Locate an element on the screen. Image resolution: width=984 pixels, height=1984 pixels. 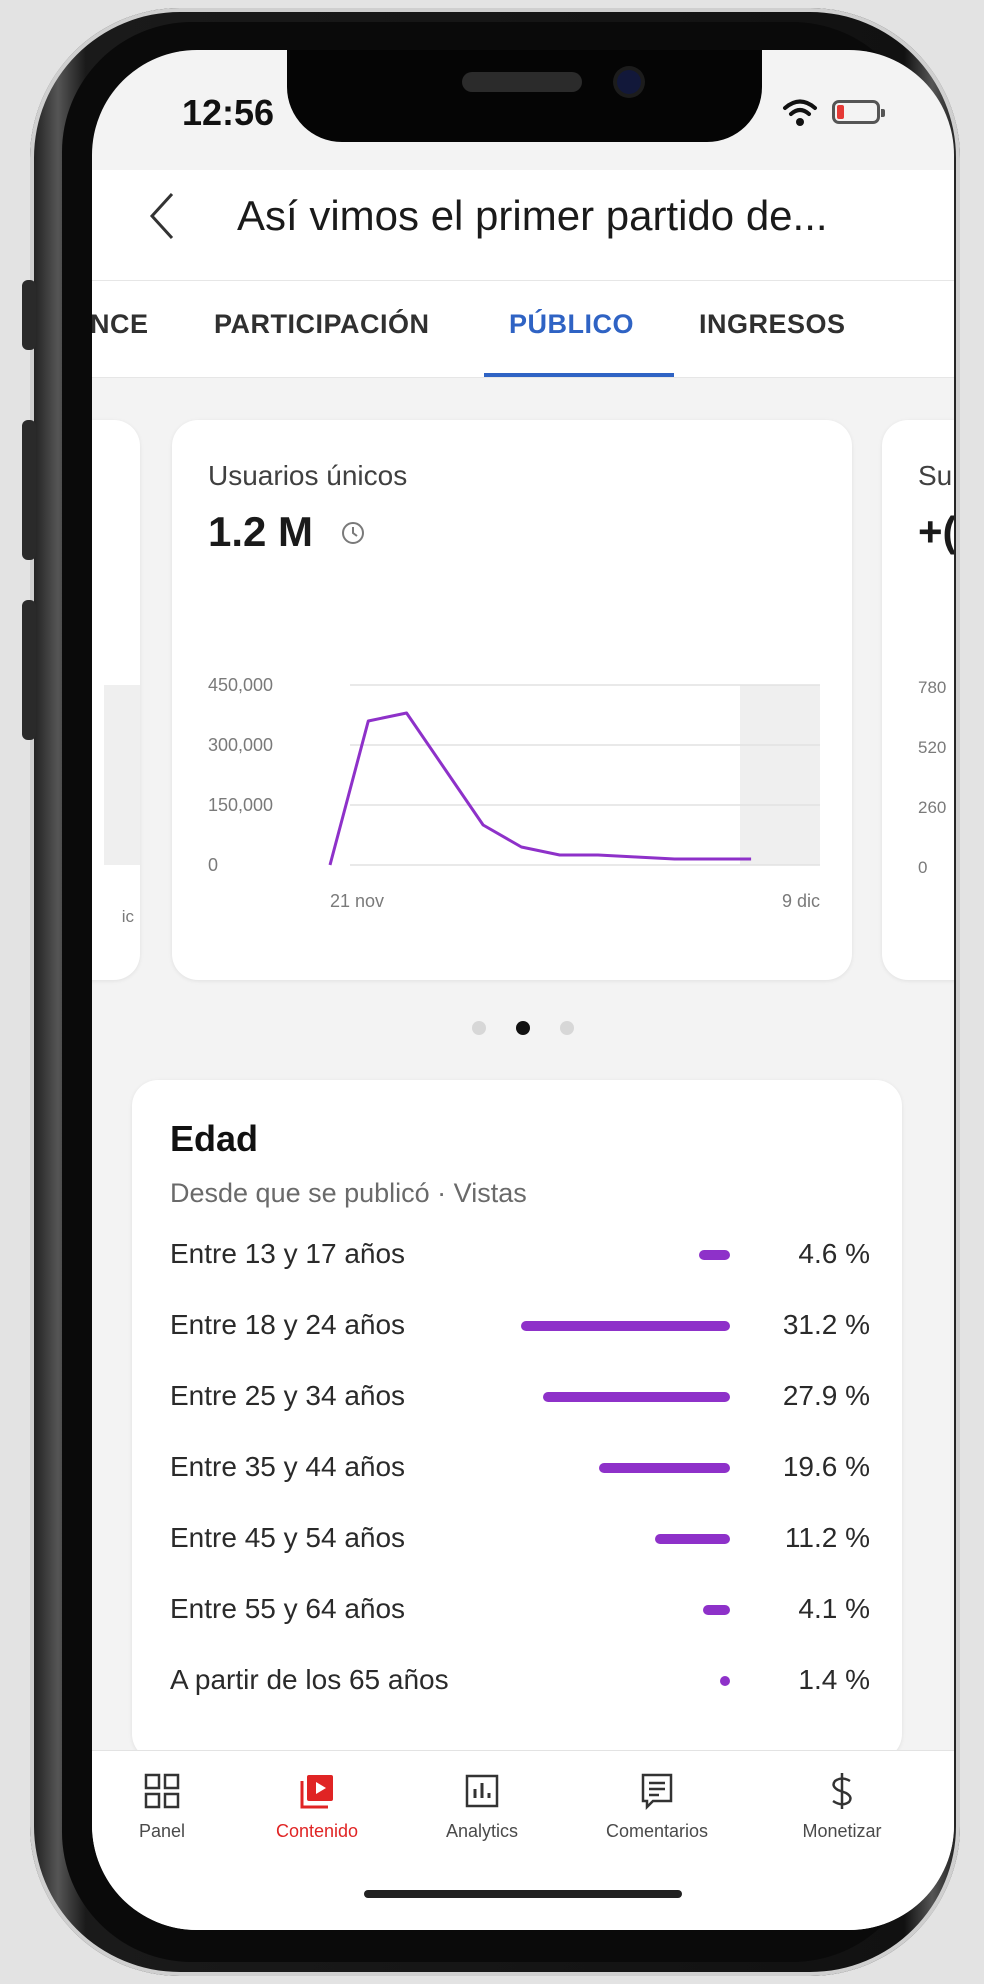
tab-publico: PÚBLICO is located at coordinates (571, 324).